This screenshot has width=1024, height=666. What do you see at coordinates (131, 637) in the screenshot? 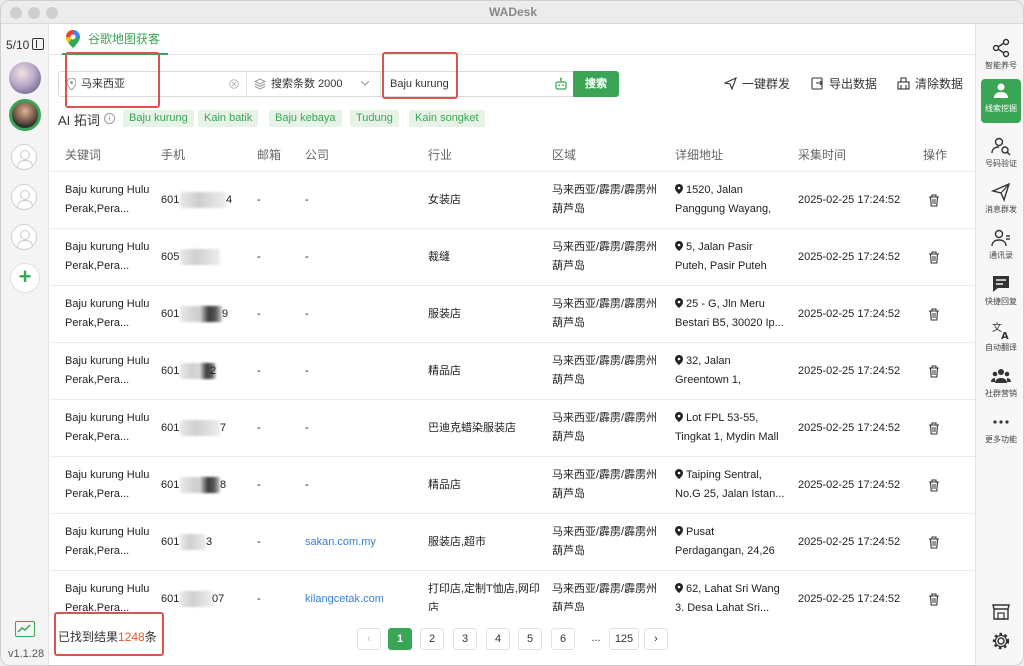
I see `result-count: 1248` at bounding box center [131, 637].